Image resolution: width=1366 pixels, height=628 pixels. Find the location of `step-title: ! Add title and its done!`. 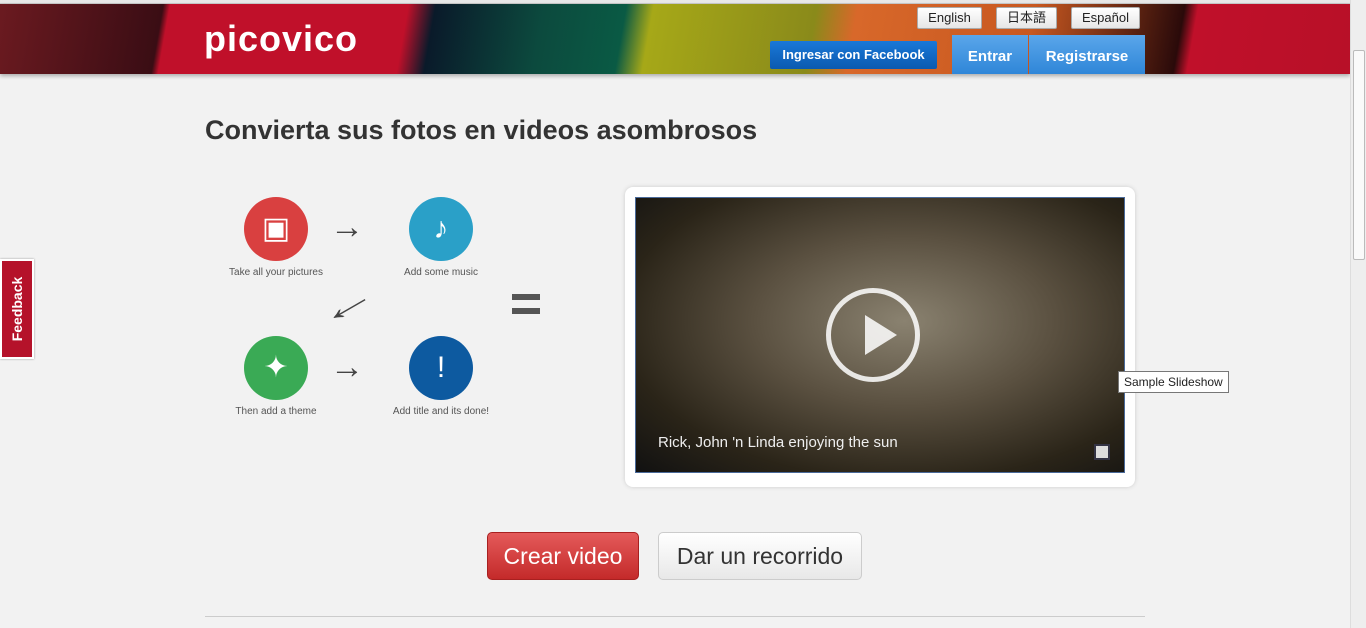

step-title: ! Add title and its done! is located at coordinates (441, 376).